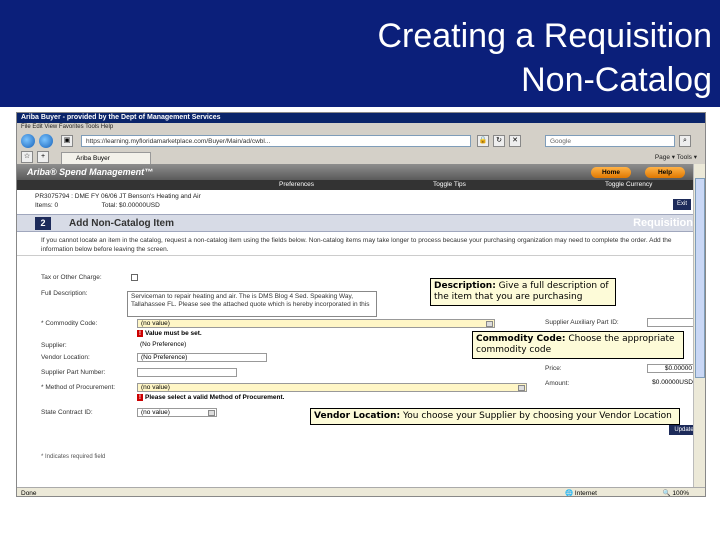 The image size is (720, 540). Describe the element at coordinates (73, 457) in the screenshot. I see `required-note: * Indicates required field` at that location.